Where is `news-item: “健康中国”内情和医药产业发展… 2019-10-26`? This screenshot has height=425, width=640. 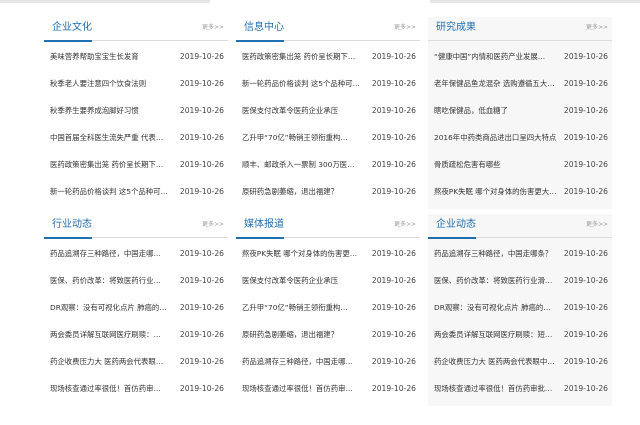
news-item: “健康中国”内情和医药产业发展… 2019-10-26 is located at coordinates (521, 57).